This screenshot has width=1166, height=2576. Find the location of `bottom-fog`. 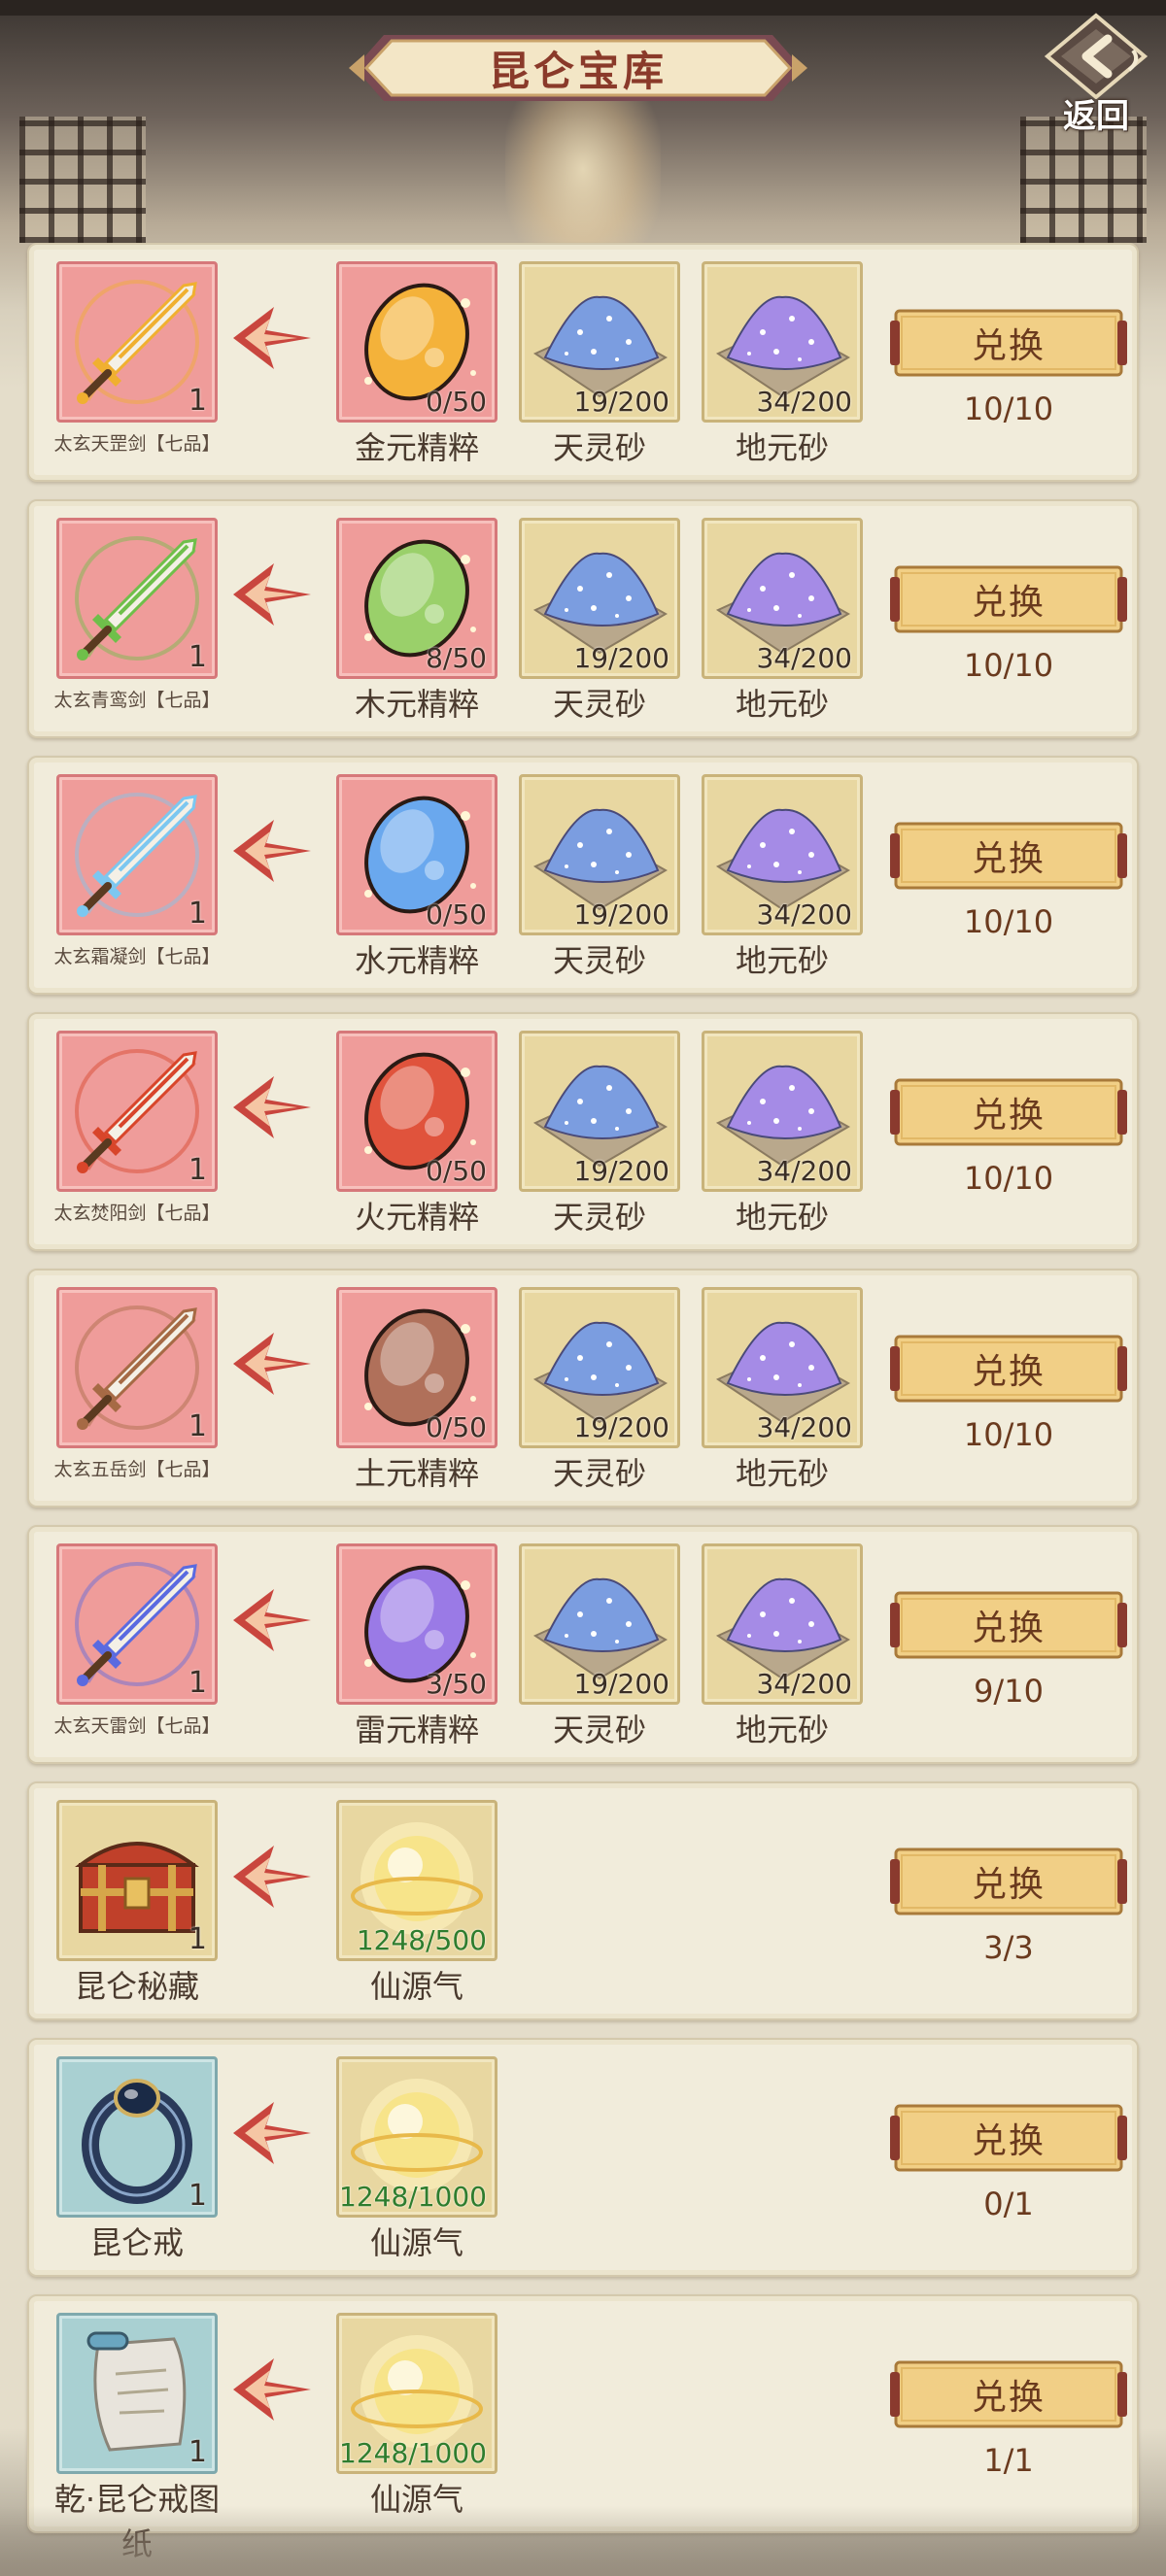

bottom-fog is located at coordinates (583, 2541).